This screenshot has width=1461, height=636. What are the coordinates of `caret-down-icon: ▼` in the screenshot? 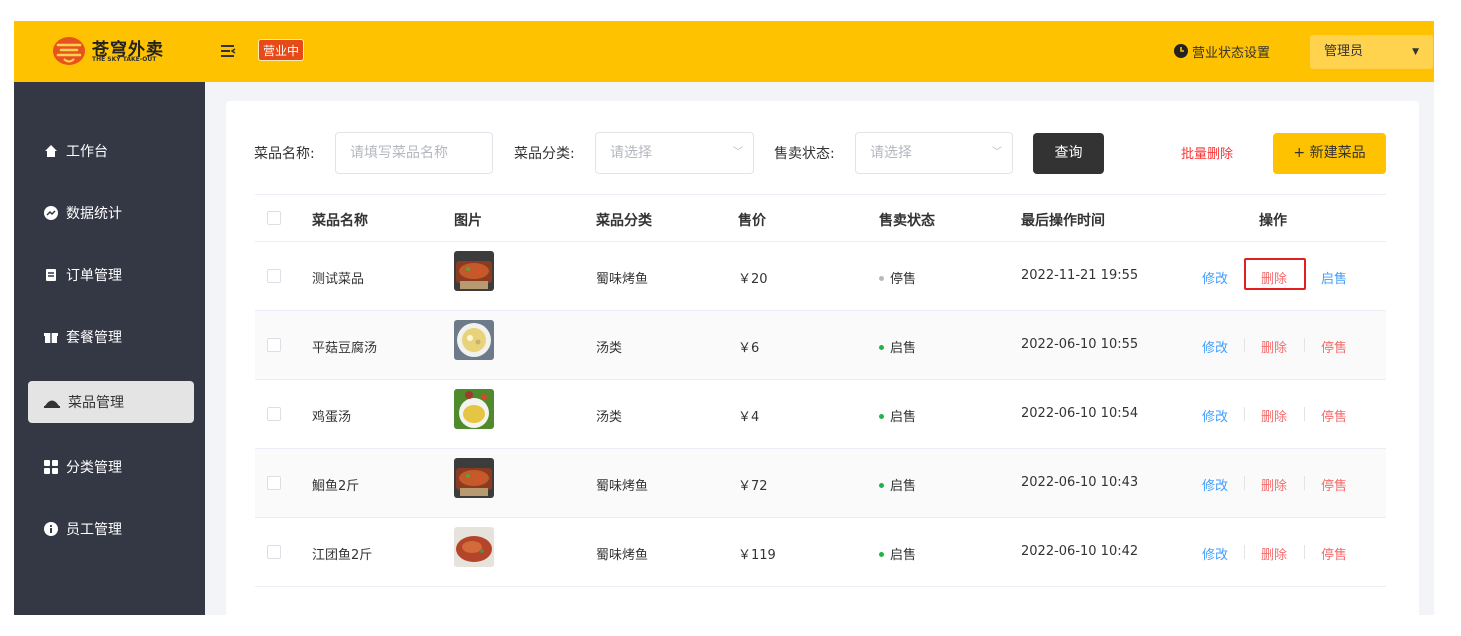 It's located at (1415, 52).